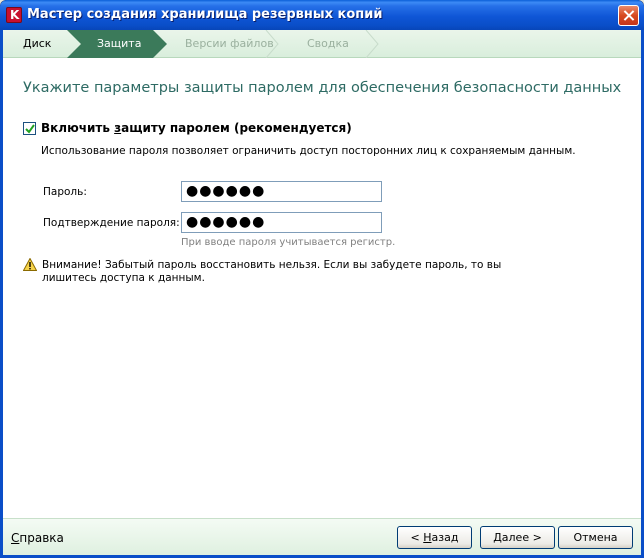 Image resolution: width=644 pixels, height=558 pixels. I want to click on password-label: Пароль:, so click(65, 192).